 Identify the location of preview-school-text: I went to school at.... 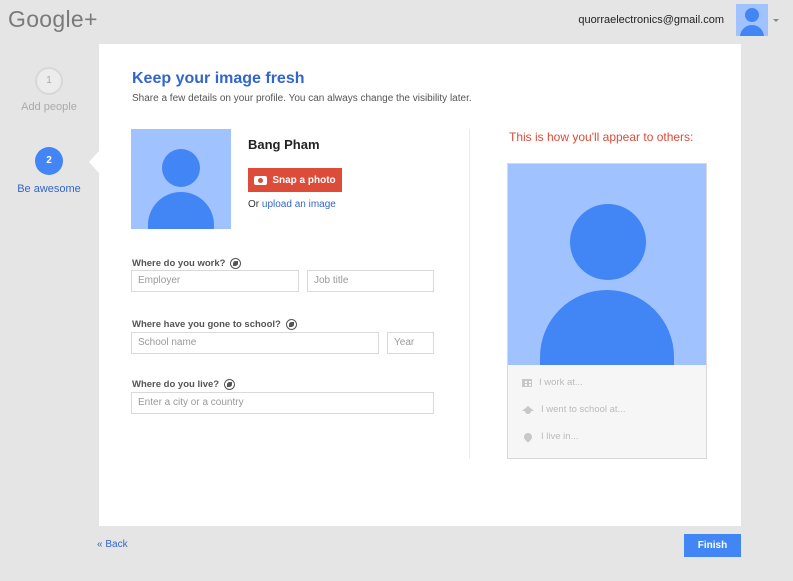
(583, 409).